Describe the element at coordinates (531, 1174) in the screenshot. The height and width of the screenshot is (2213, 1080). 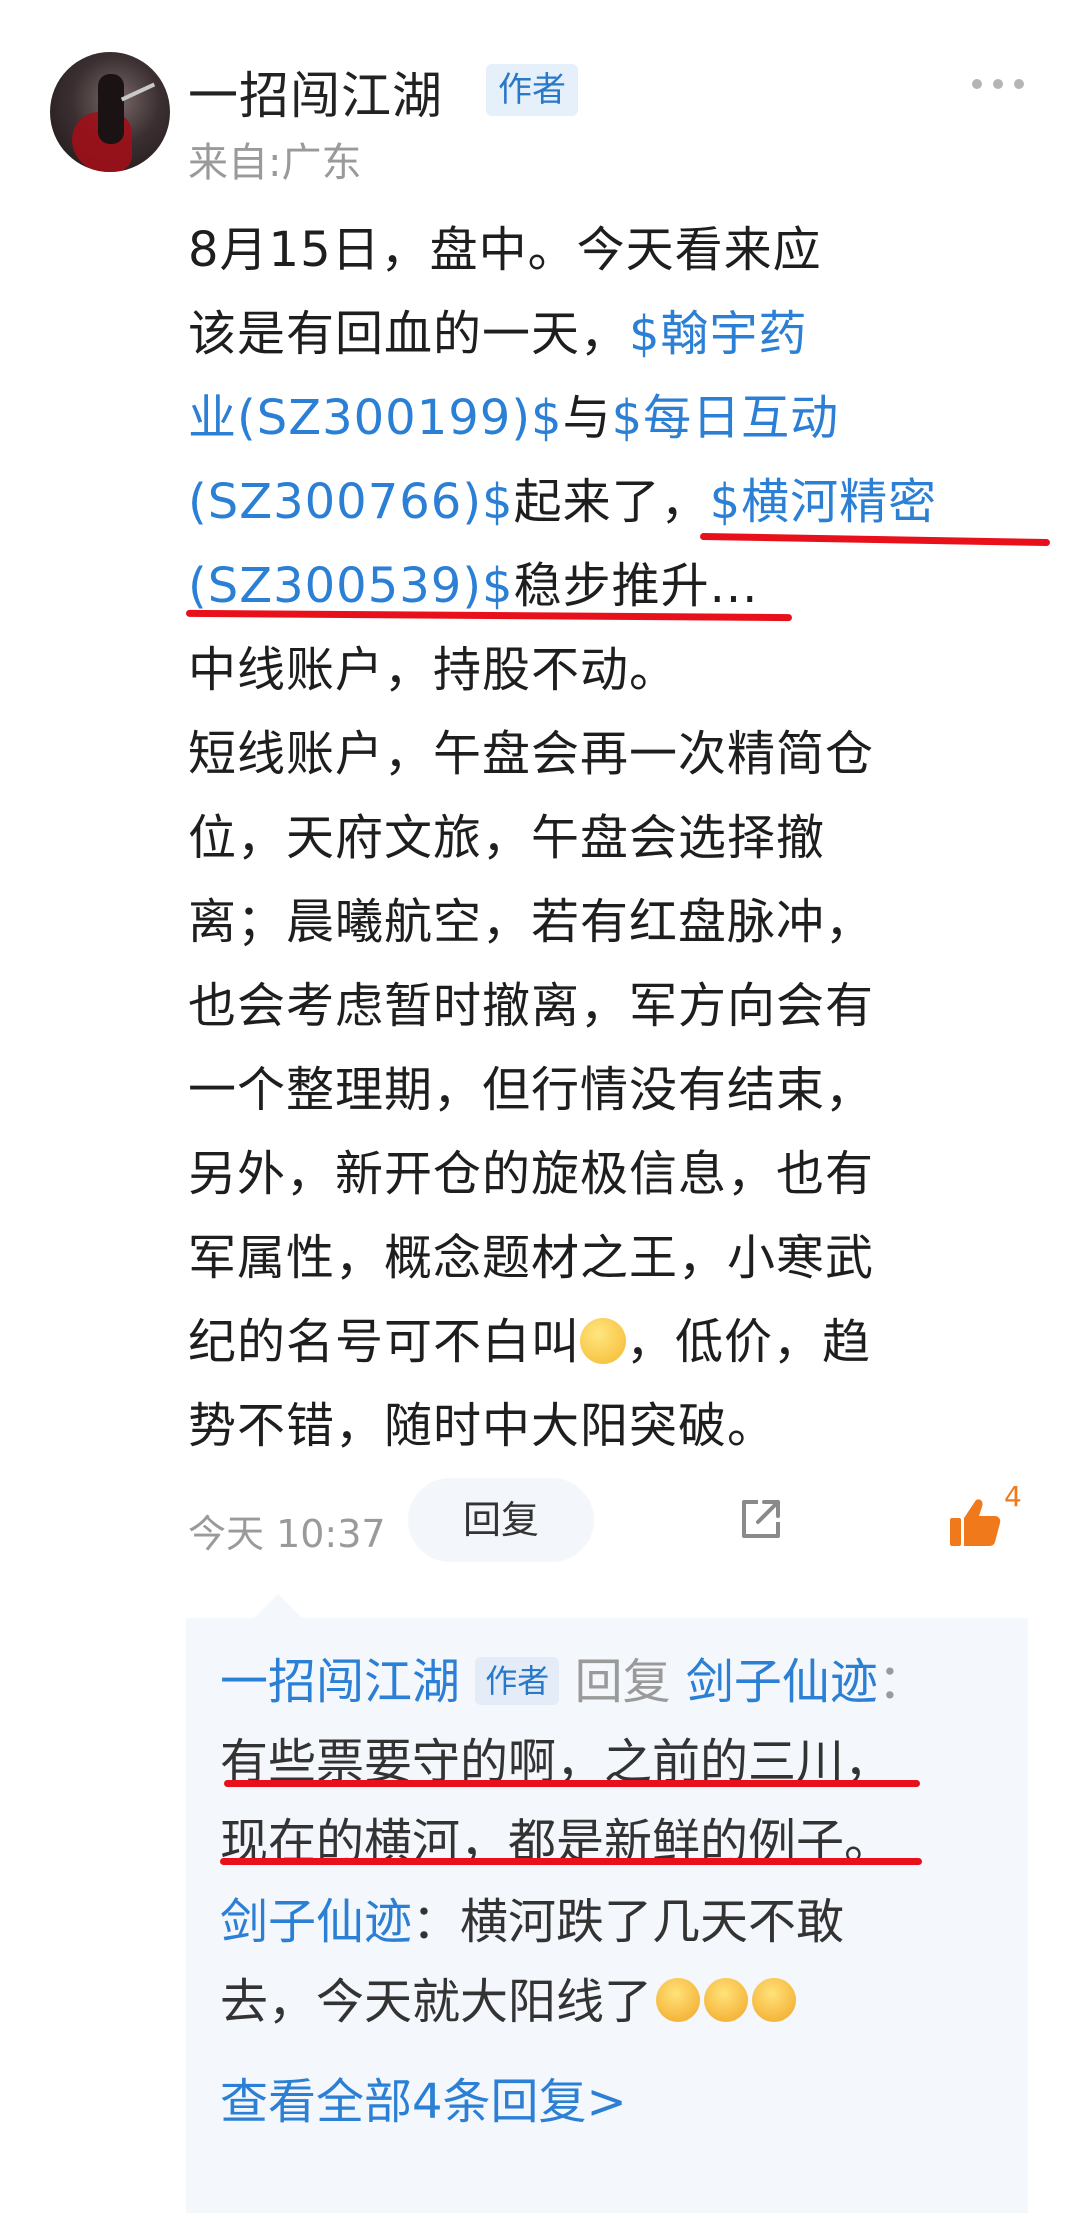
I see `content-line: 另外，新开仓的旋极信息，也有` at that location.